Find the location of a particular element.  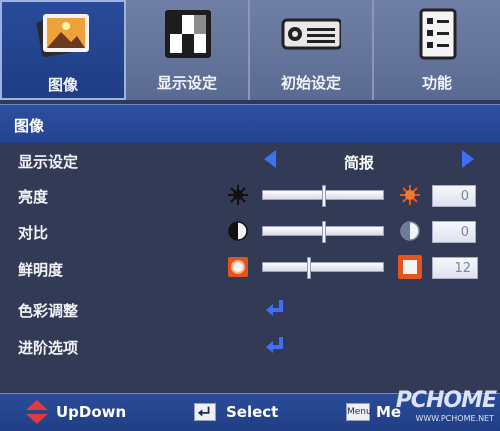

tab-options: 功能 is located at coordinates (437, 50).